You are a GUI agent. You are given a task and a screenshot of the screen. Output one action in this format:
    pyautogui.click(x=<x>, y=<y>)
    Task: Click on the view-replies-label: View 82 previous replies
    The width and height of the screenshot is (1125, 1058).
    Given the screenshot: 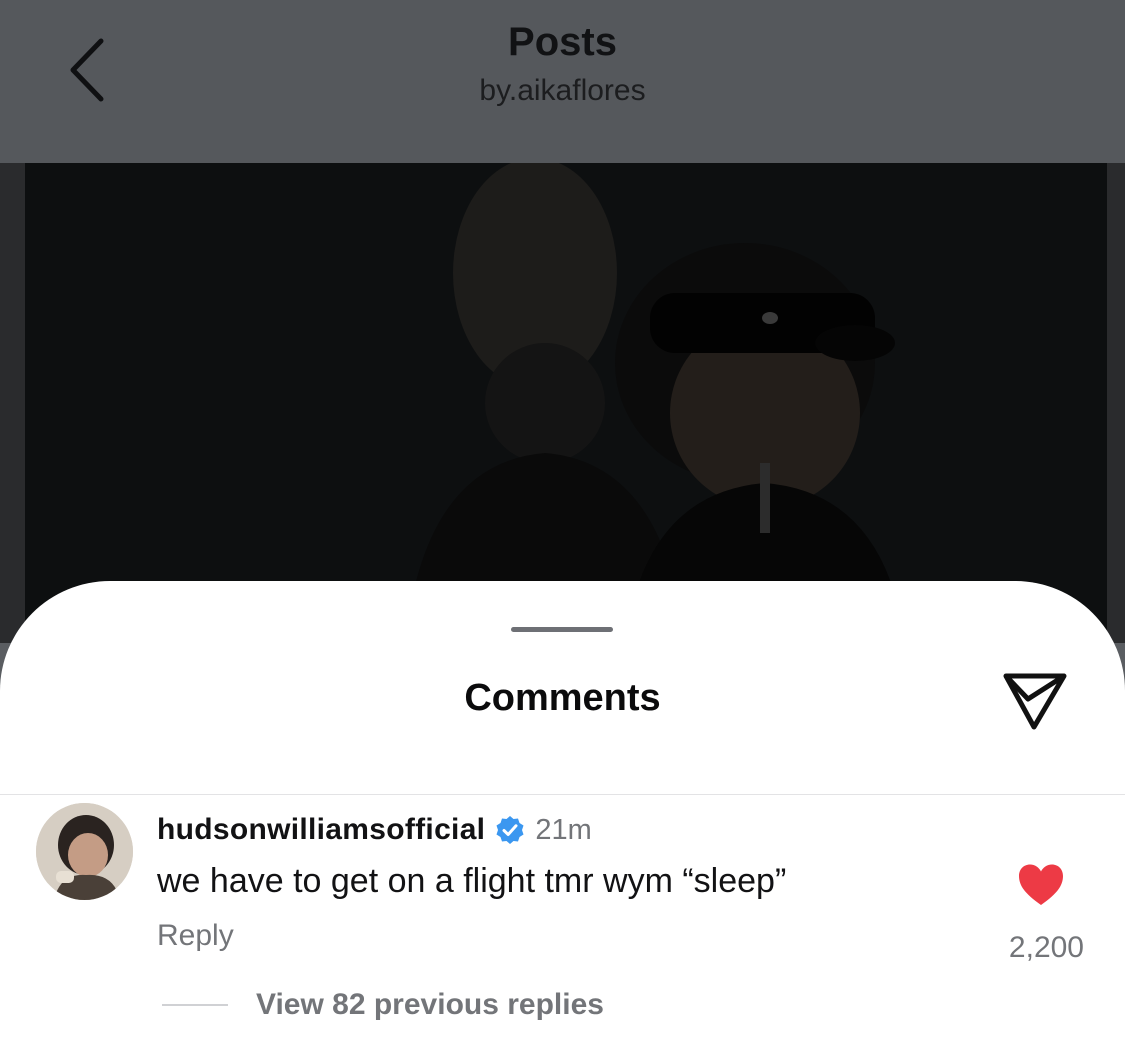 What is the action you would take?
    pyautogui.click(x=430, y=1004)
    